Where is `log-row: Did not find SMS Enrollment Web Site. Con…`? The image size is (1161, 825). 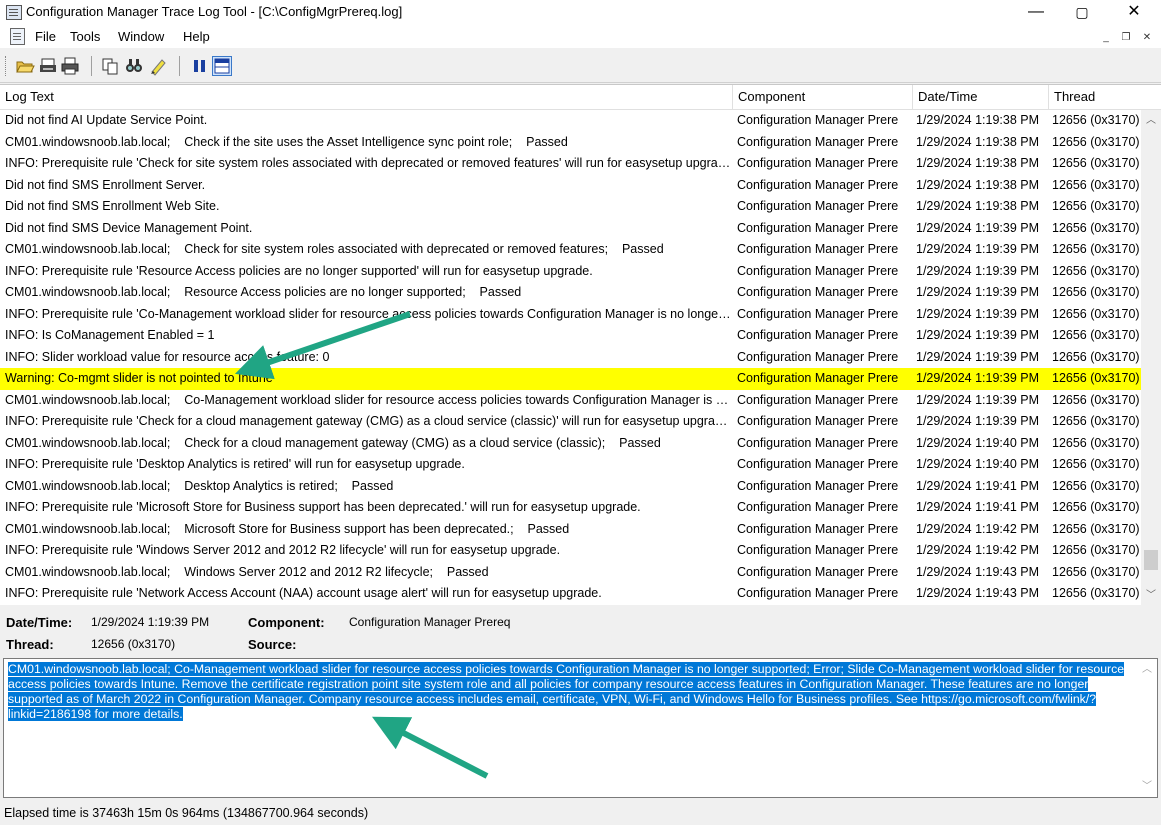
log-row: Did not find SMS Enrollment Web Site. Con… is located at coordinates (570, 207).